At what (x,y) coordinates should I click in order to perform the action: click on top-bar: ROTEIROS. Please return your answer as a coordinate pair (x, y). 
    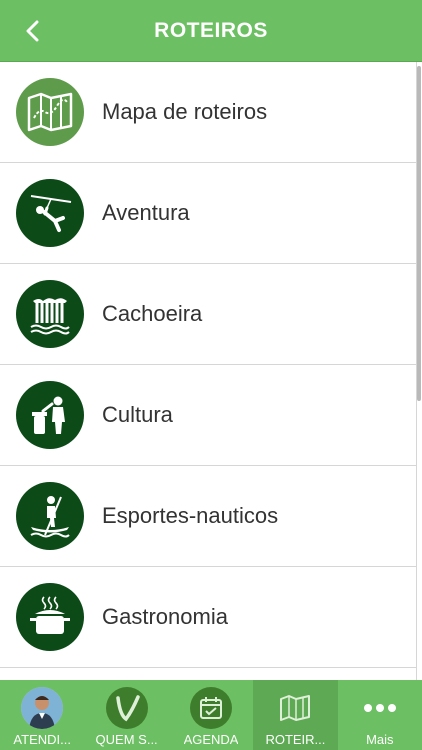
    Looking at the image, I should click on (211, 31).